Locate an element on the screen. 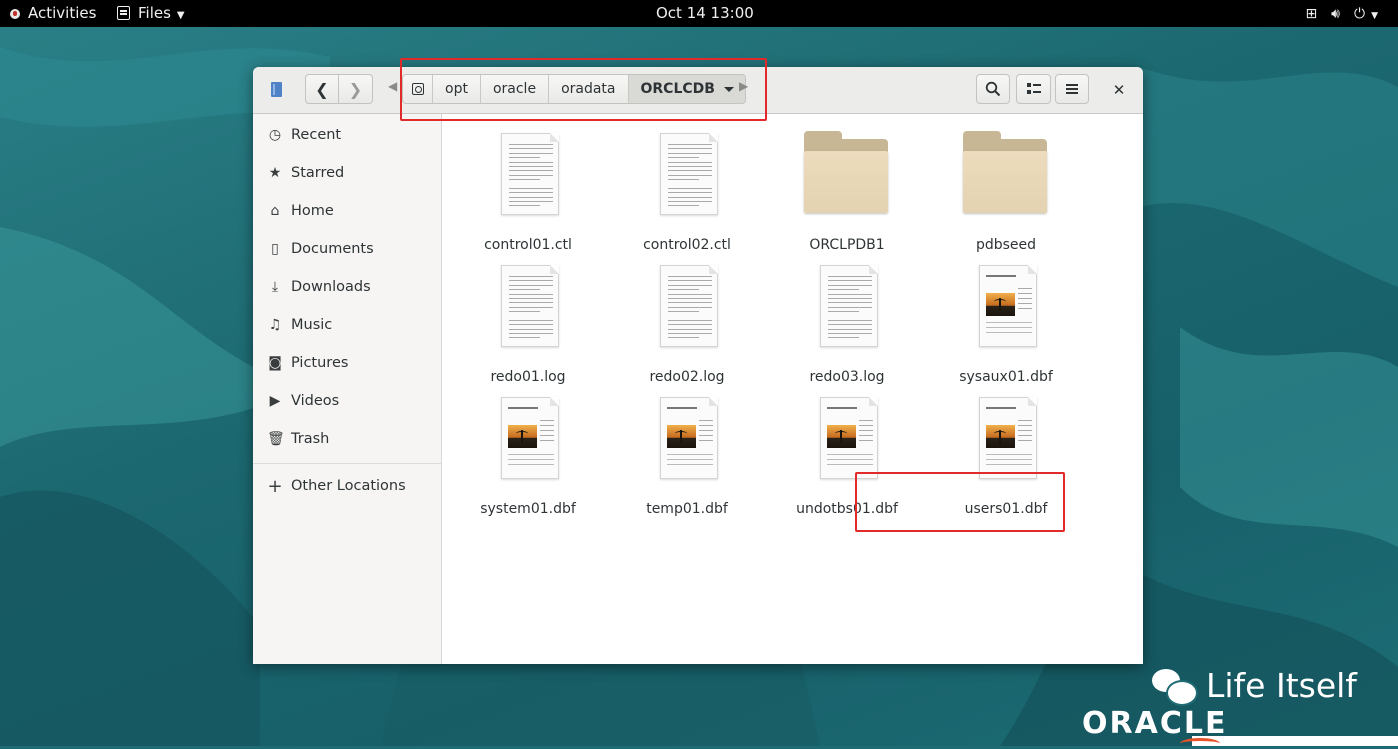 Image resolution: width=1398 pixels, height=749 pixels. system-status-area: ⊞ 🔊︎ ⏻ ▼ is located at coordinates (1334, 13).